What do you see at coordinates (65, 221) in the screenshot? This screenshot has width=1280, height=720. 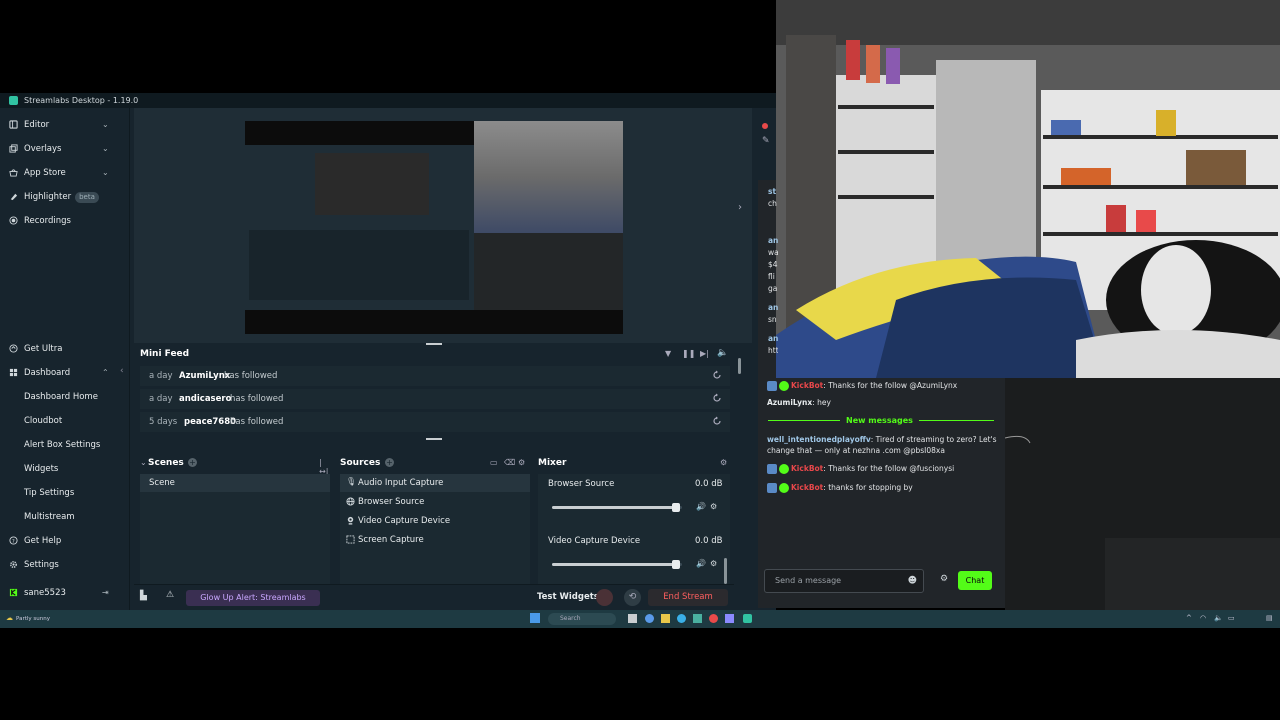 I see `sidebar-item-recordings: Recordings` at bounding box center [65, 221].